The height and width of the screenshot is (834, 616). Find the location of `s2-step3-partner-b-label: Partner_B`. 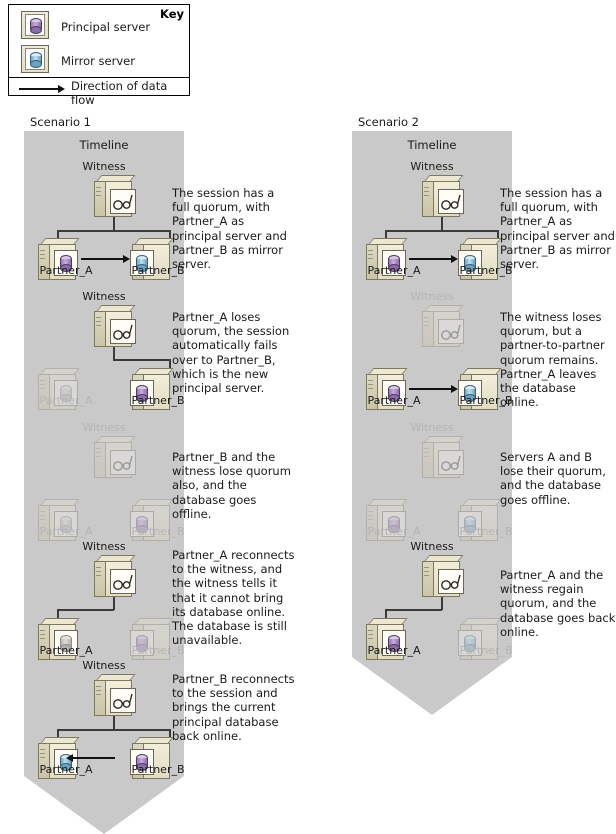

s2-step3-partner-b-label: Partner_B is located at coordinates (486, 531).